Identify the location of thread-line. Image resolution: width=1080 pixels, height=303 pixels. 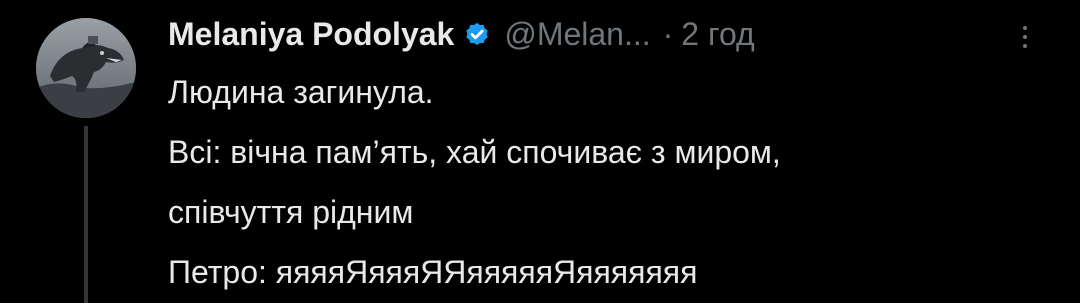
(86, 214).